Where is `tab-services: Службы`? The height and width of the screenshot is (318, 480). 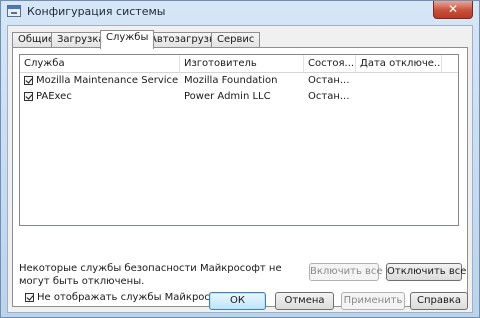
tab-services: Службы is located at coordinates (127, 39).